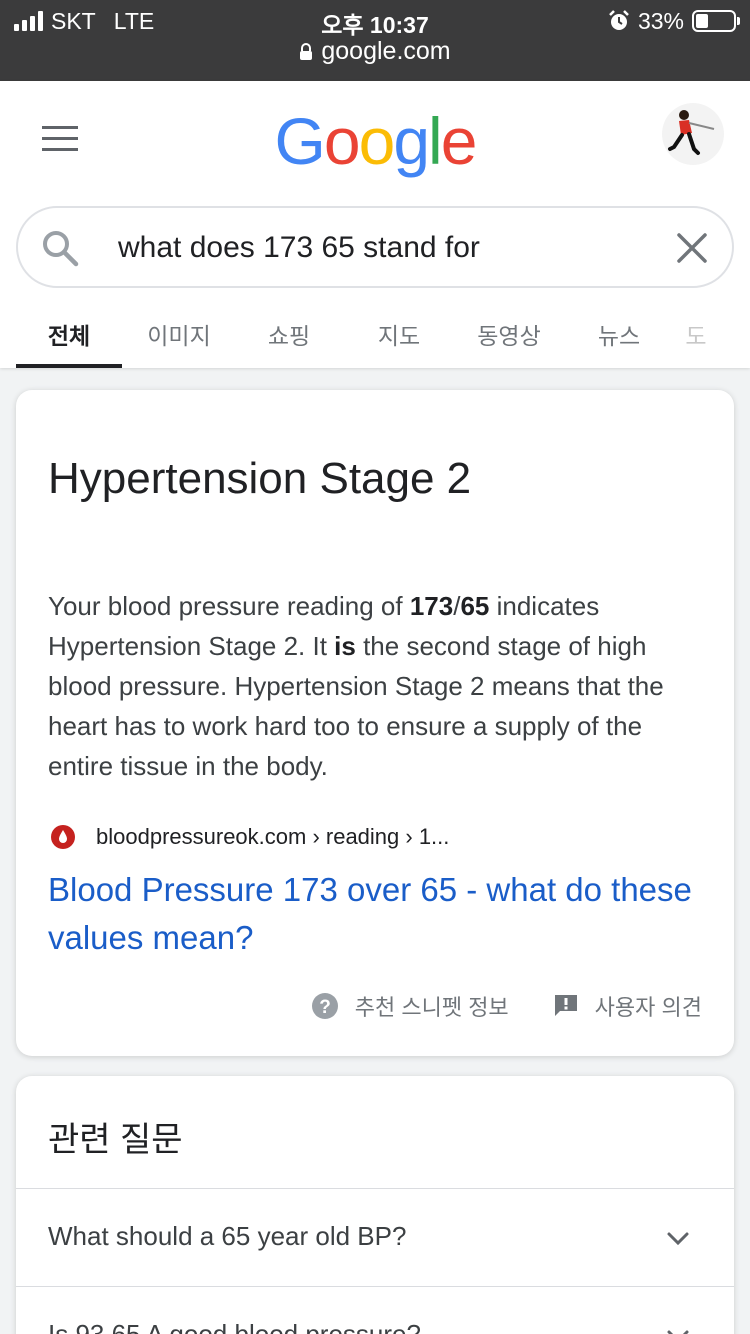 The image size is (750, 1334). Describe the element at coordinates (227, 1236) in the screenshot. I see `related-question-text: What should a 65 year old BP?` at that location.